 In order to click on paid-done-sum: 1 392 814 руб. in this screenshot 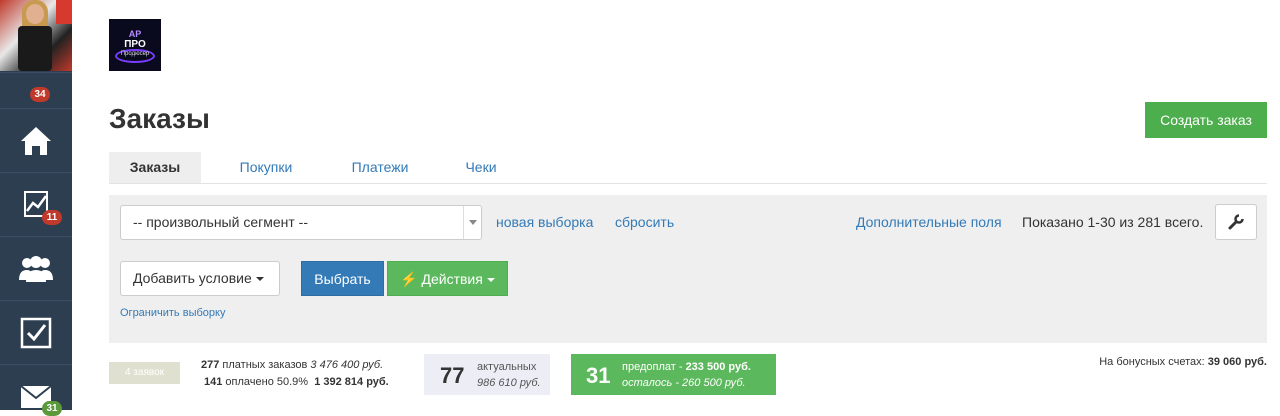, I will do `click(351, 382)`.